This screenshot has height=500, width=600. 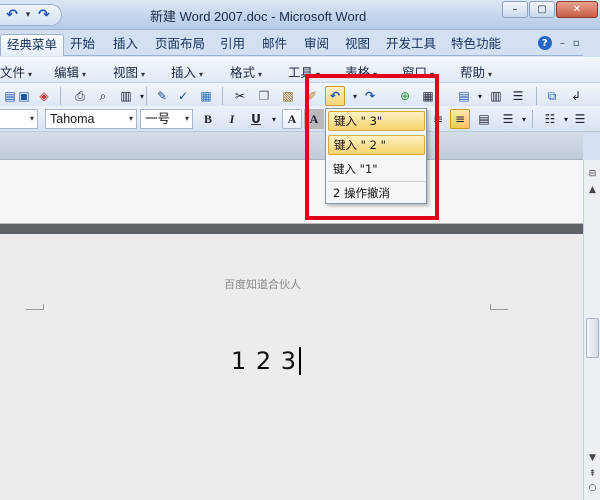 What do you see at coordinates (208, 119) in the screenshot?
I see `bold-button: B` at bounding box center [208, 119].